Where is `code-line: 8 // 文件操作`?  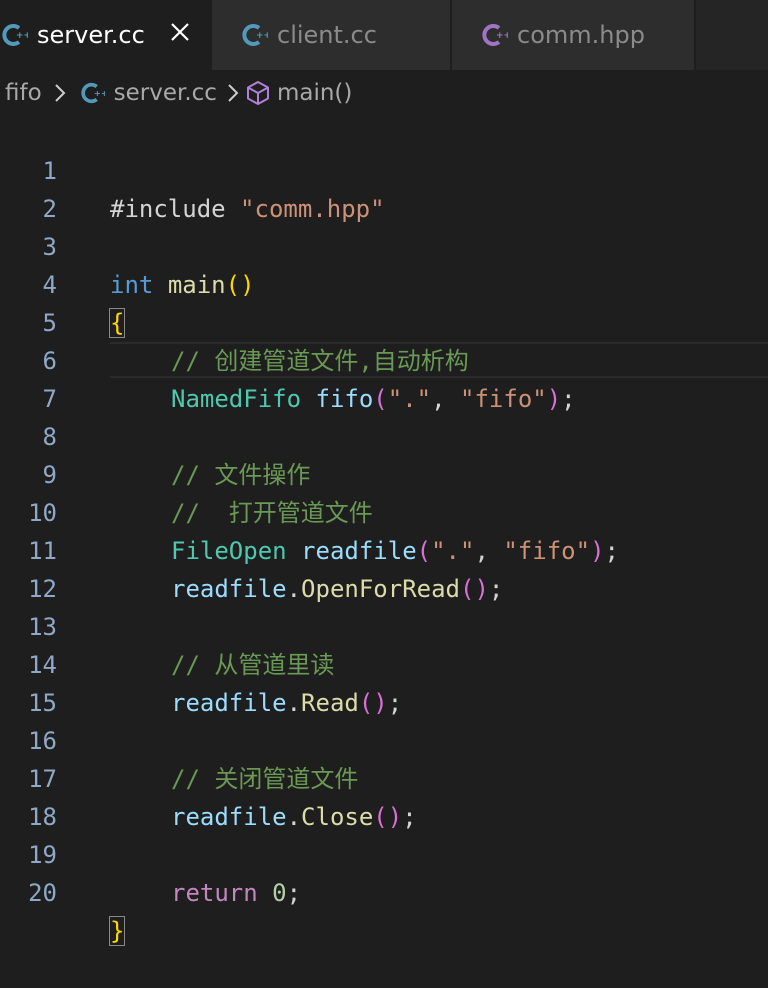 code-line: 8 // 文件操作 is located at coordinates (384, 434).